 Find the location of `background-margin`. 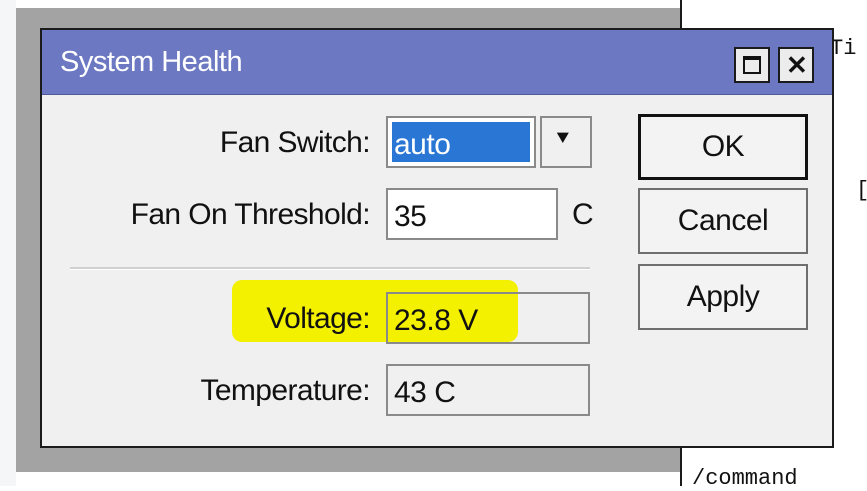

background-margin is located at coordinates (8, 243).